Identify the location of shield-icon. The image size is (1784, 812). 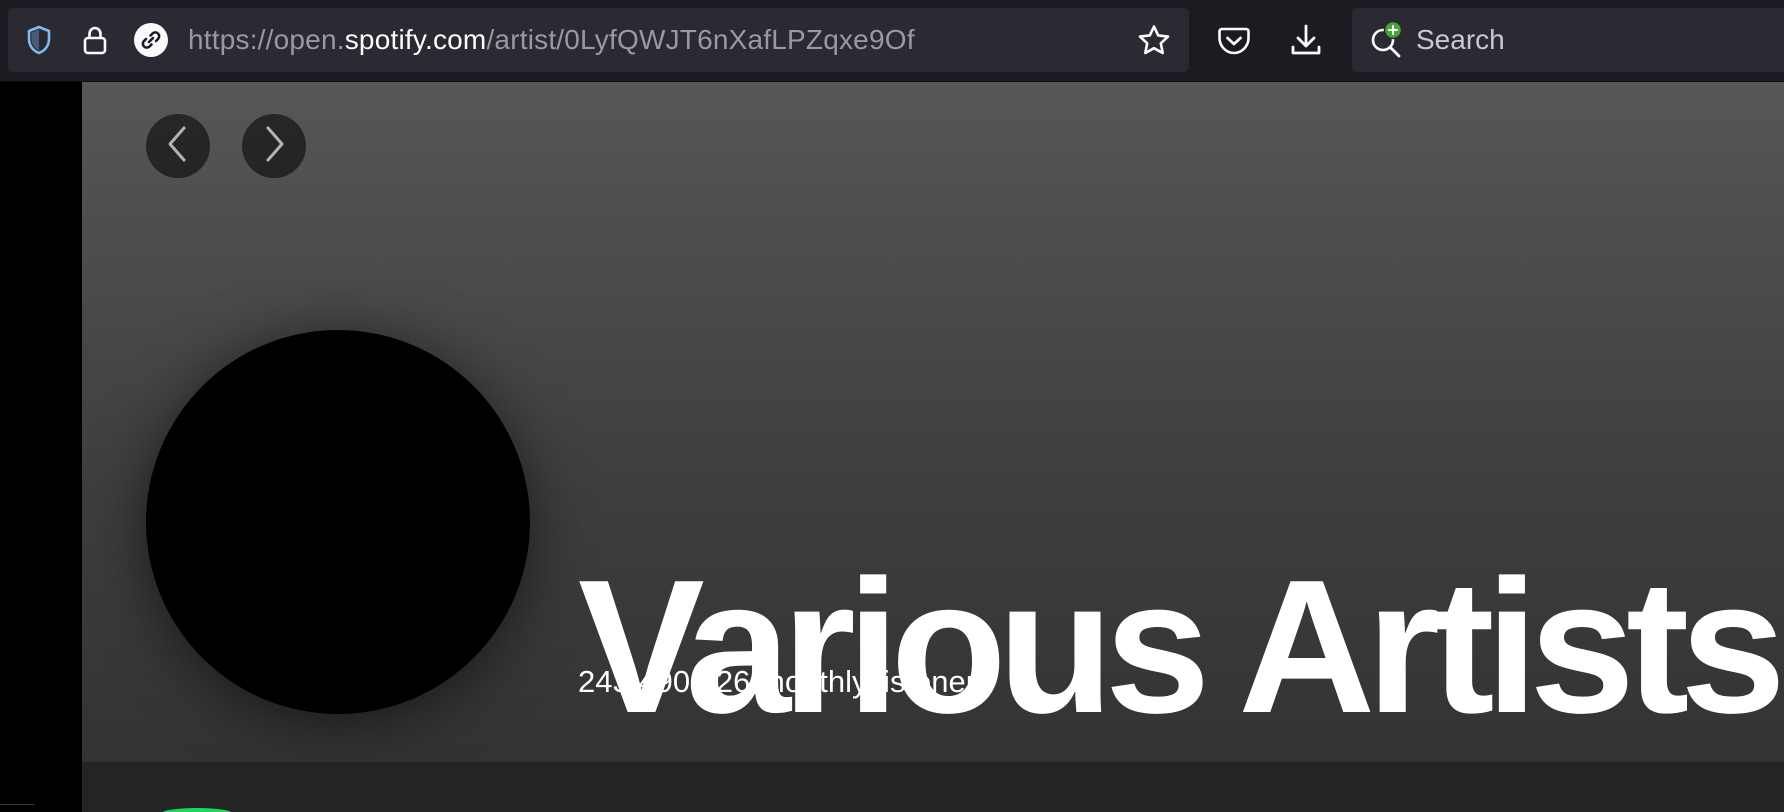
(39, 40).